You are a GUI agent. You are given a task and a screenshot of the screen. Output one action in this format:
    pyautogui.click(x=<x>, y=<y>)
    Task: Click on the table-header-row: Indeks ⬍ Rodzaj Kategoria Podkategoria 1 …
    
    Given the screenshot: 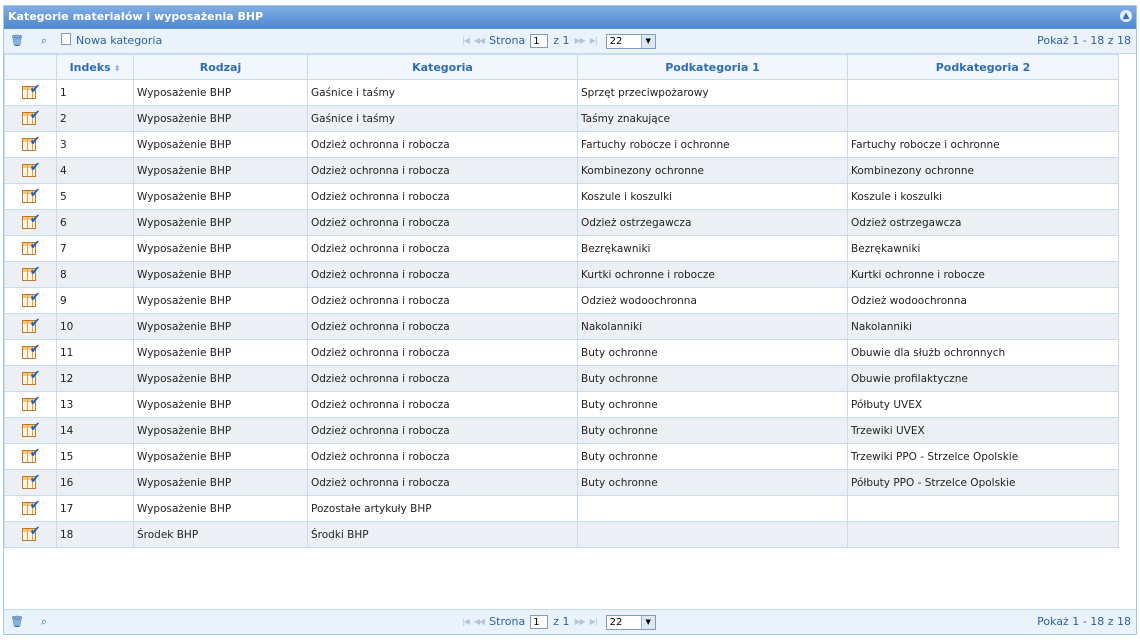 What is the action you would take?
    pyautogui.click(x=561, y=67)
    